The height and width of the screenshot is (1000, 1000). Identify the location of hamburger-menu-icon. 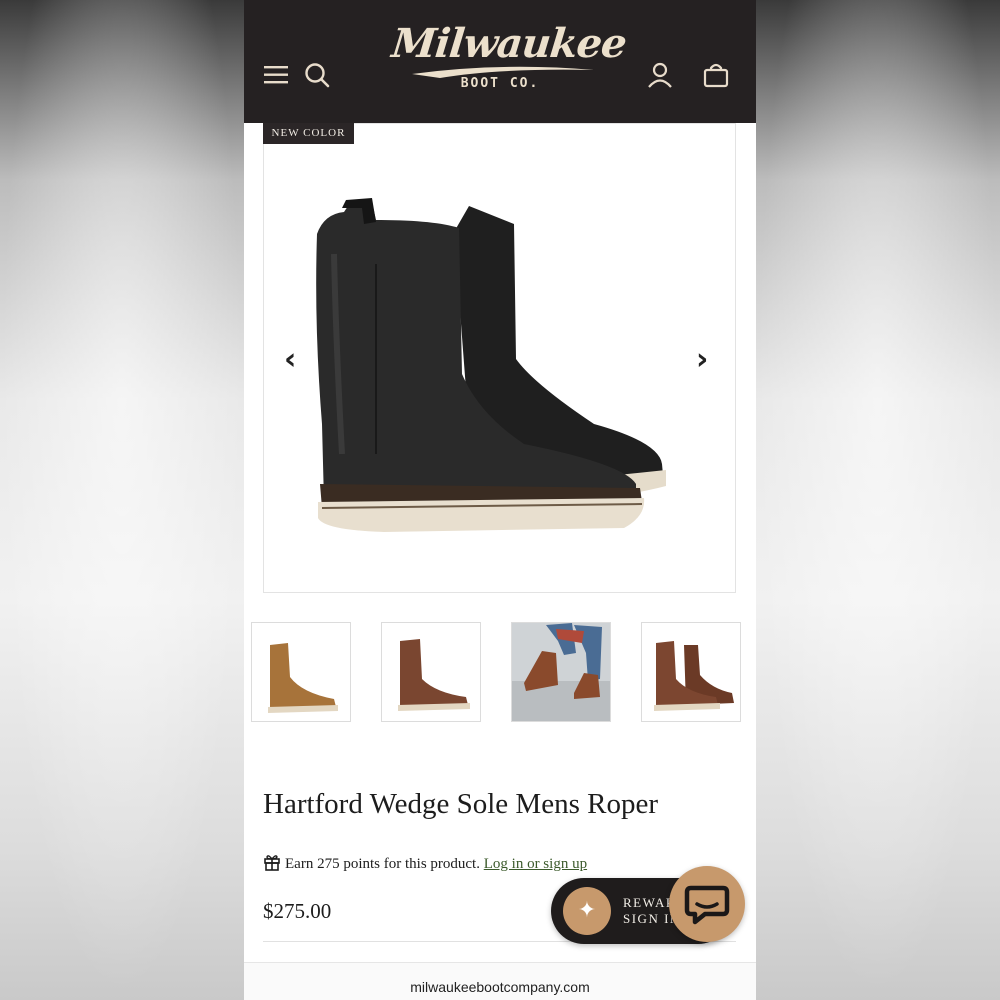
(277, 75).